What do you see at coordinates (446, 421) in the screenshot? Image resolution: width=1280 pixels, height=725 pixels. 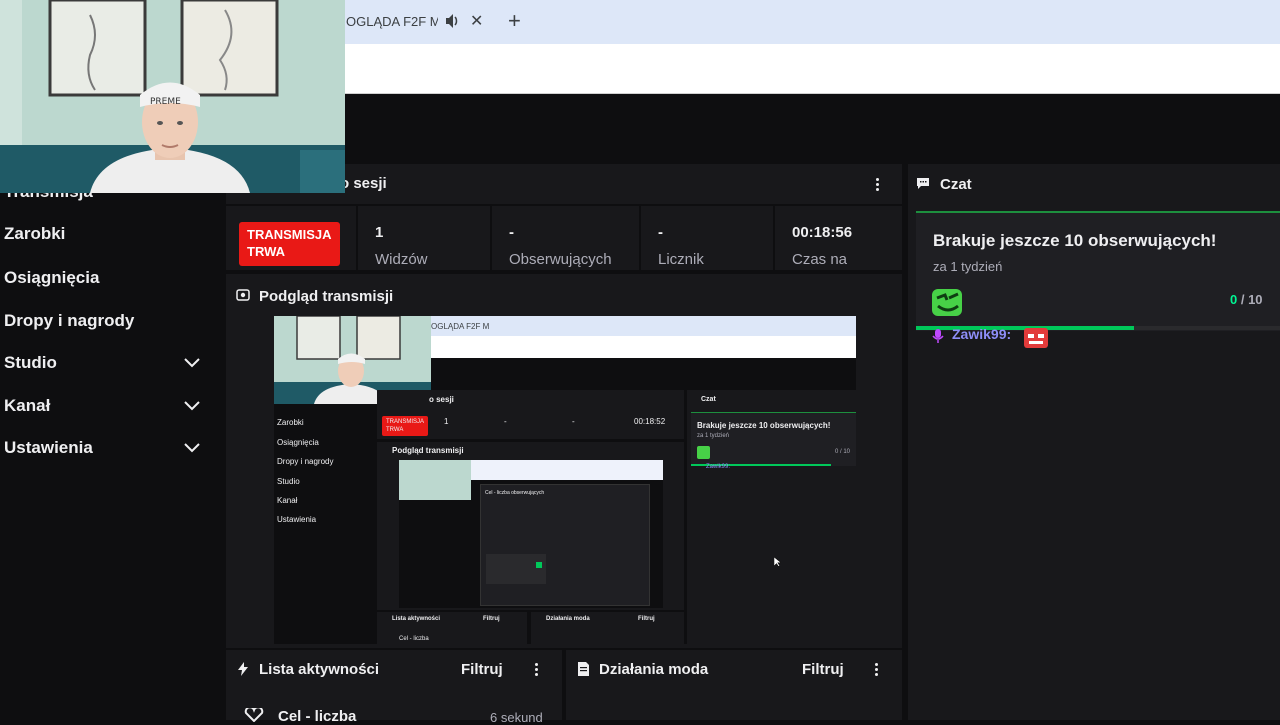 I see `mini-stat: 1` at bounding box center [446, 421].